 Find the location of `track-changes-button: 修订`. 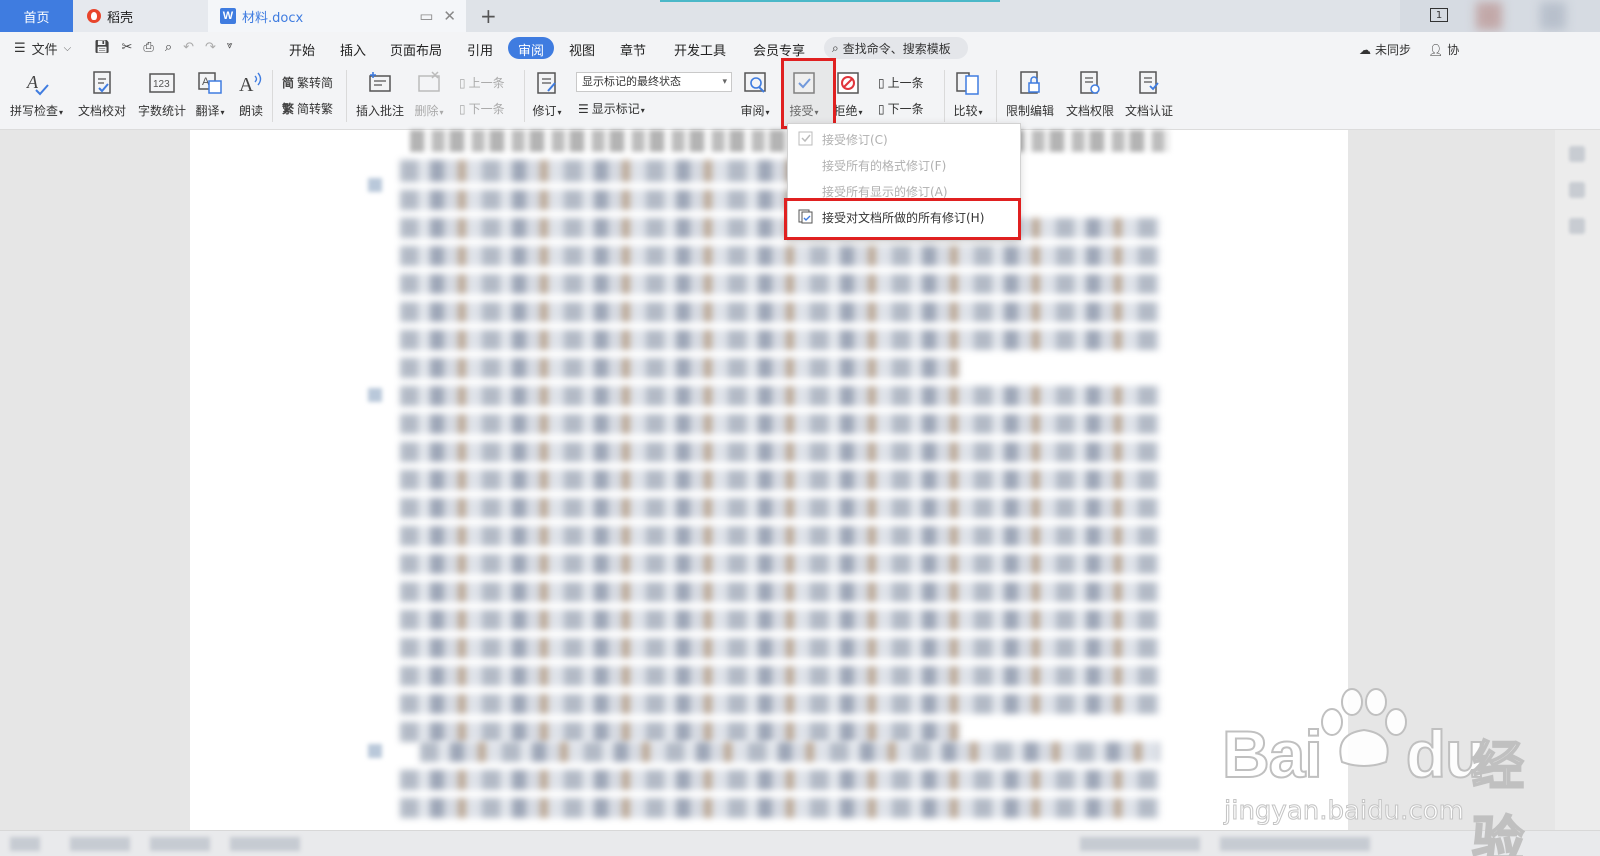

track-changes-button: 修订 is located at coordinates (547, 93).